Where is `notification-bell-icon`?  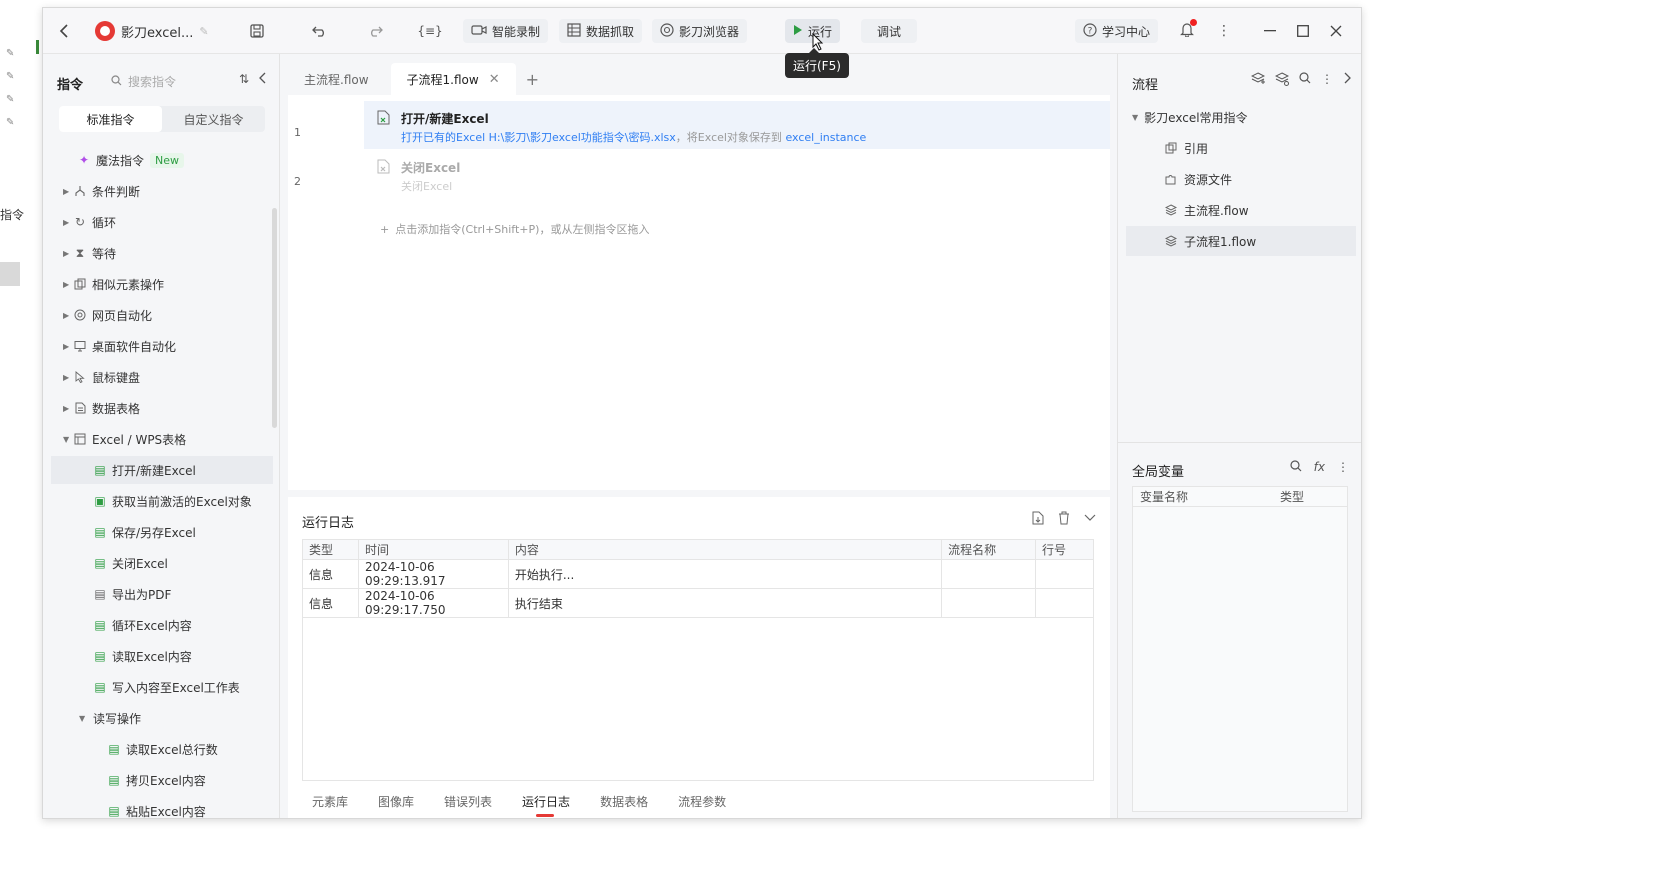
notification-bell-icon is located at coordinates (1187, 29).